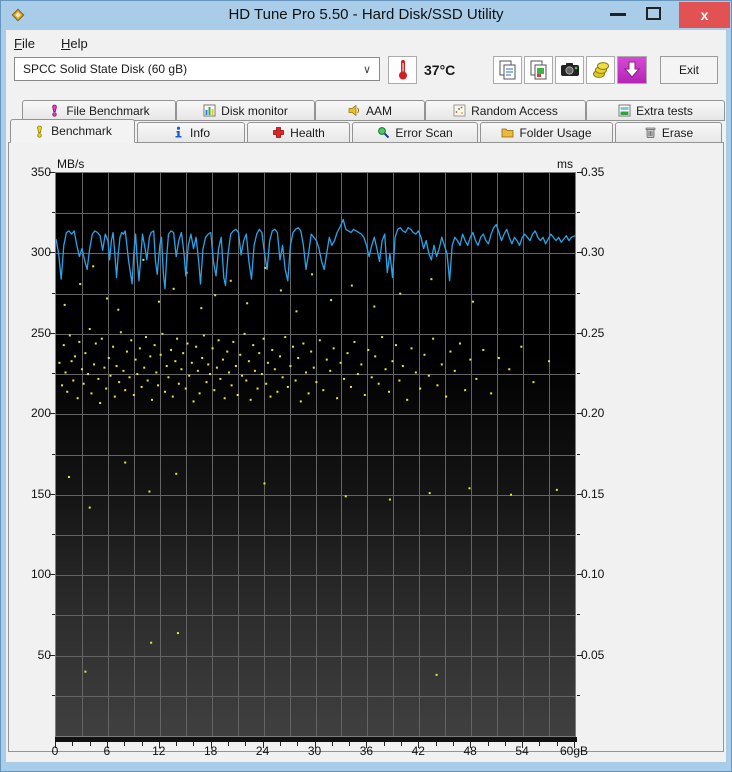 This screenshot has width=732, height=772. I want to click on tab-random-access: Random Access, so click(505, 110).